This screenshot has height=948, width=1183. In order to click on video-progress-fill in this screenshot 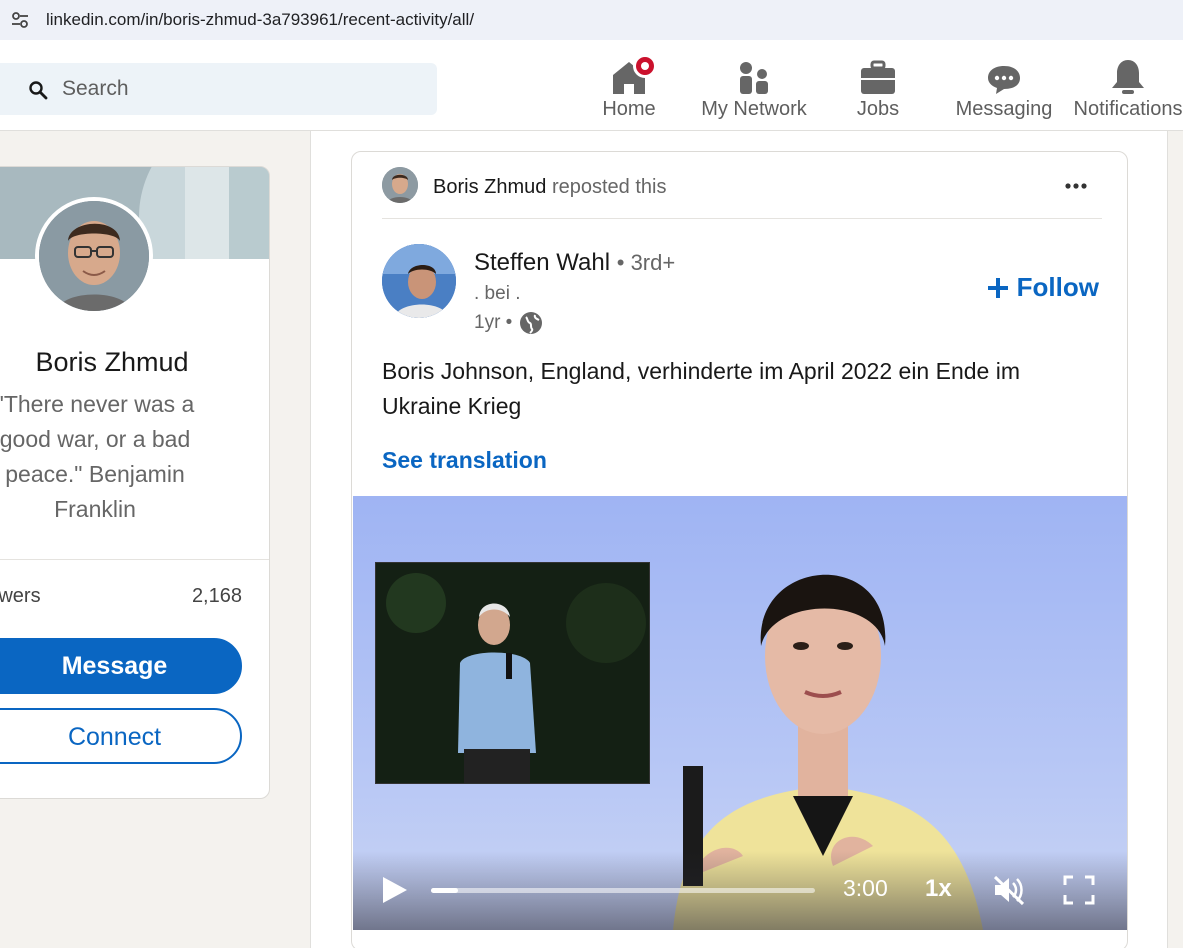, I will do `click(444, 890)`.